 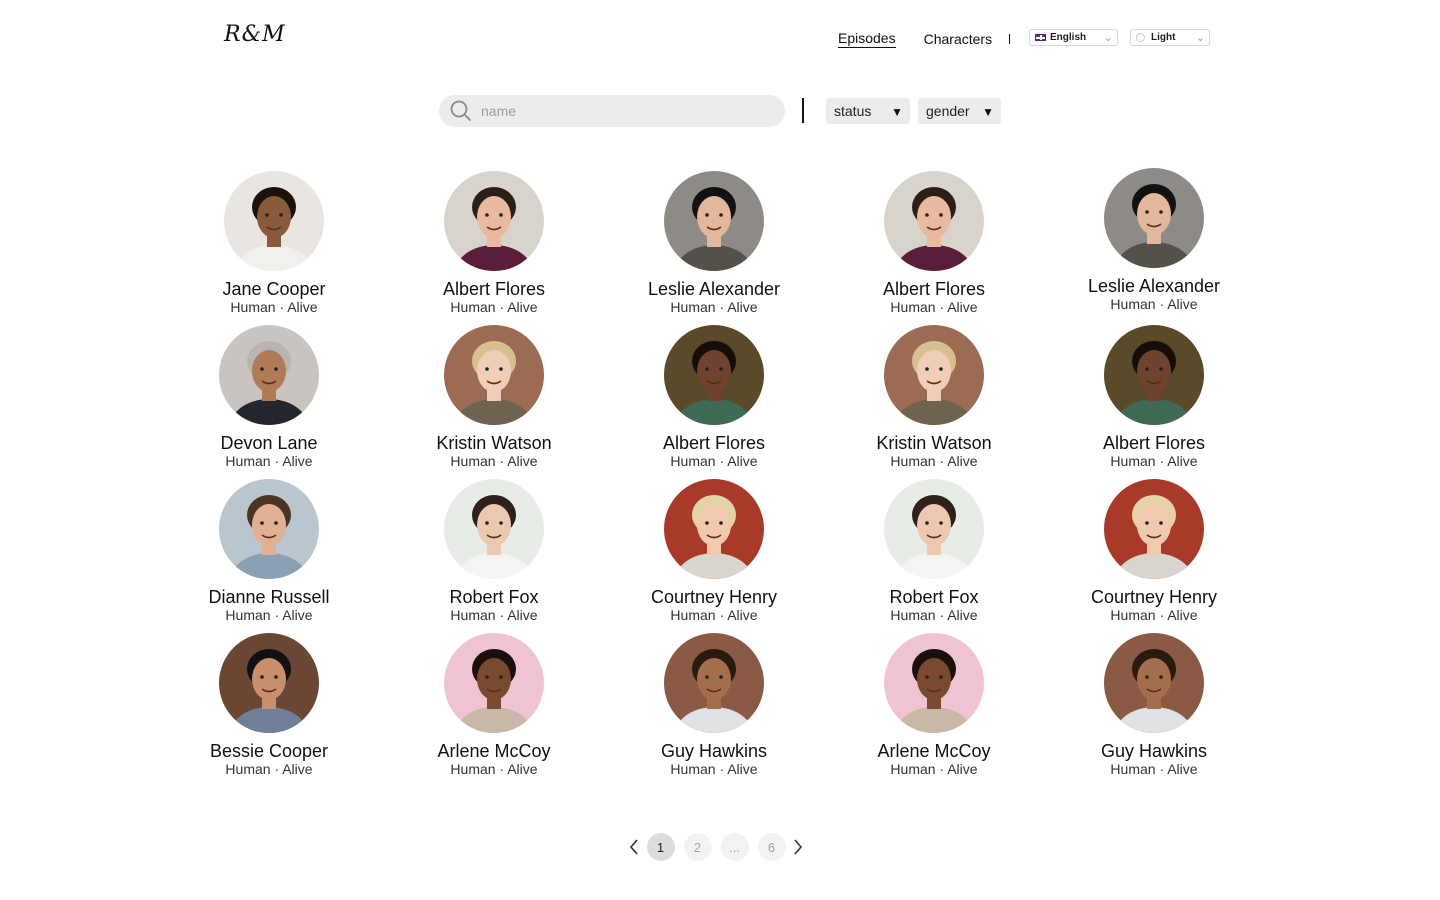 I want to click on character-card: Devon Lane Human · Alive, so click(x=269, y=397).